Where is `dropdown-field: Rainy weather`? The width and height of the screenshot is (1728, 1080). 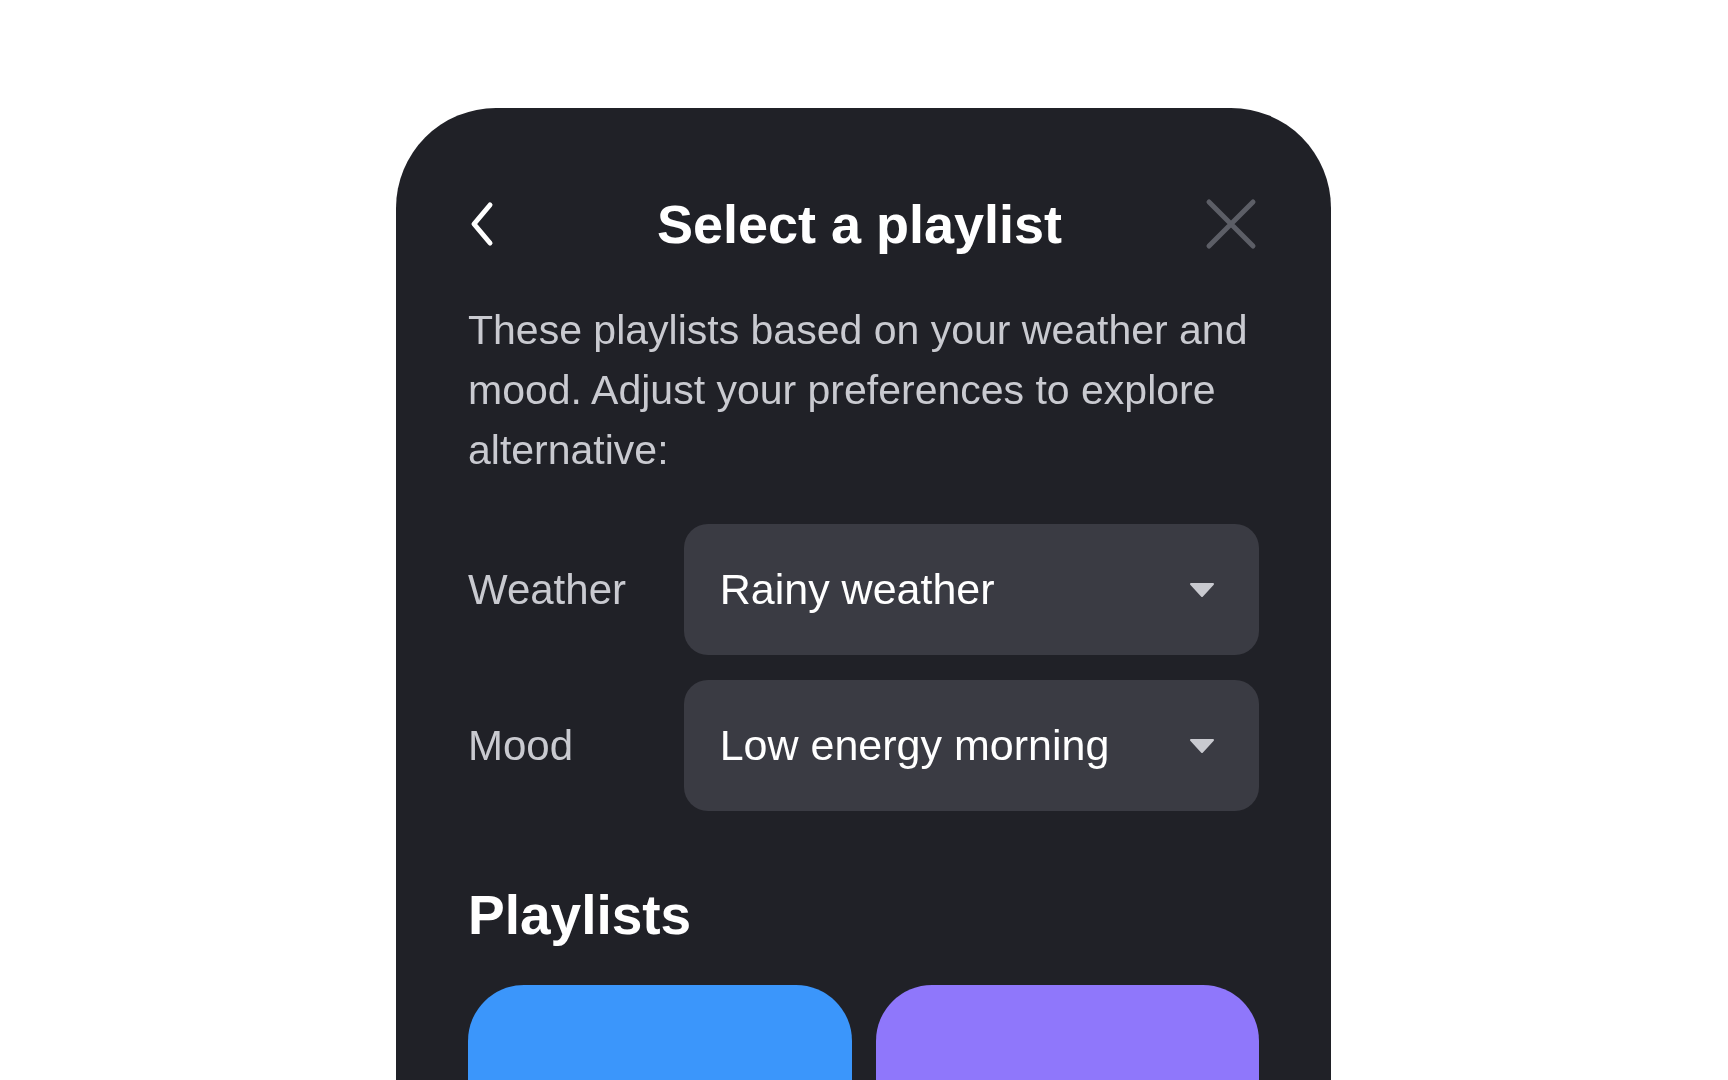 dropdown-field: Rainy weather is located at coordinates (971, 589).